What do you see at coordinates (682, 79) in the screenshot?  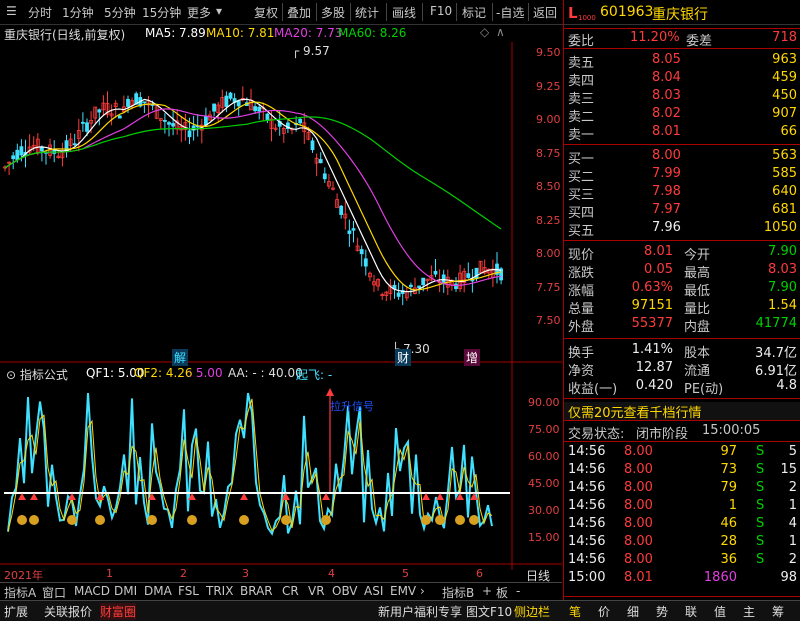 I see `ask-row-4: 卖四 8.04 459` at bounding box center [682, 79].